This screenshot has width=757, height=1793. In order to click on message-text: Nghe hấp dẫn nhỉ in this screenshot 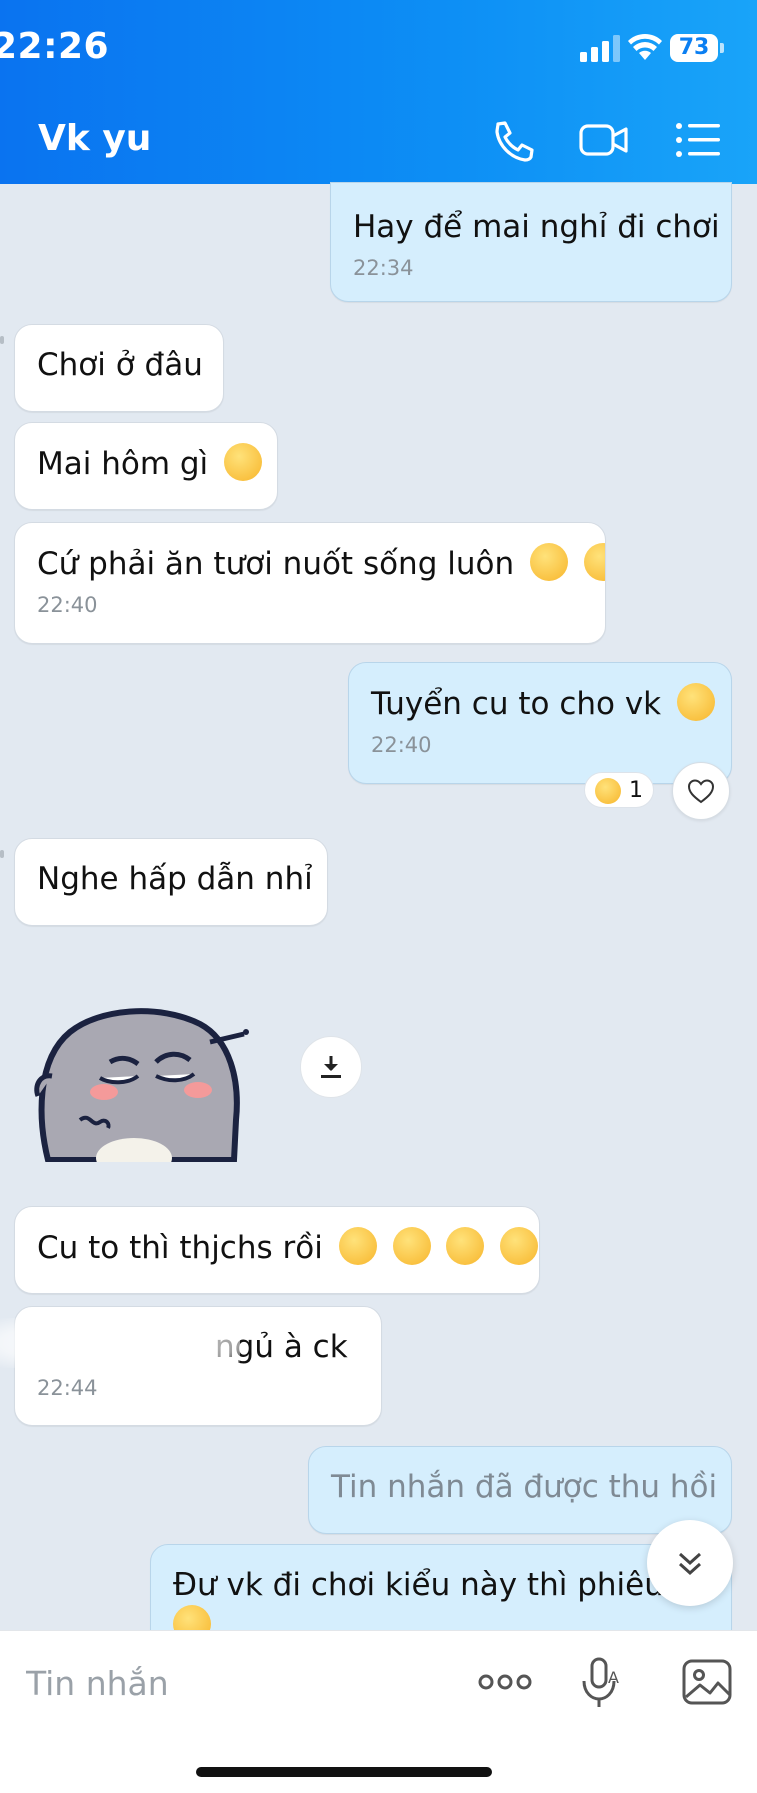, I will do `click(175, 879)`.